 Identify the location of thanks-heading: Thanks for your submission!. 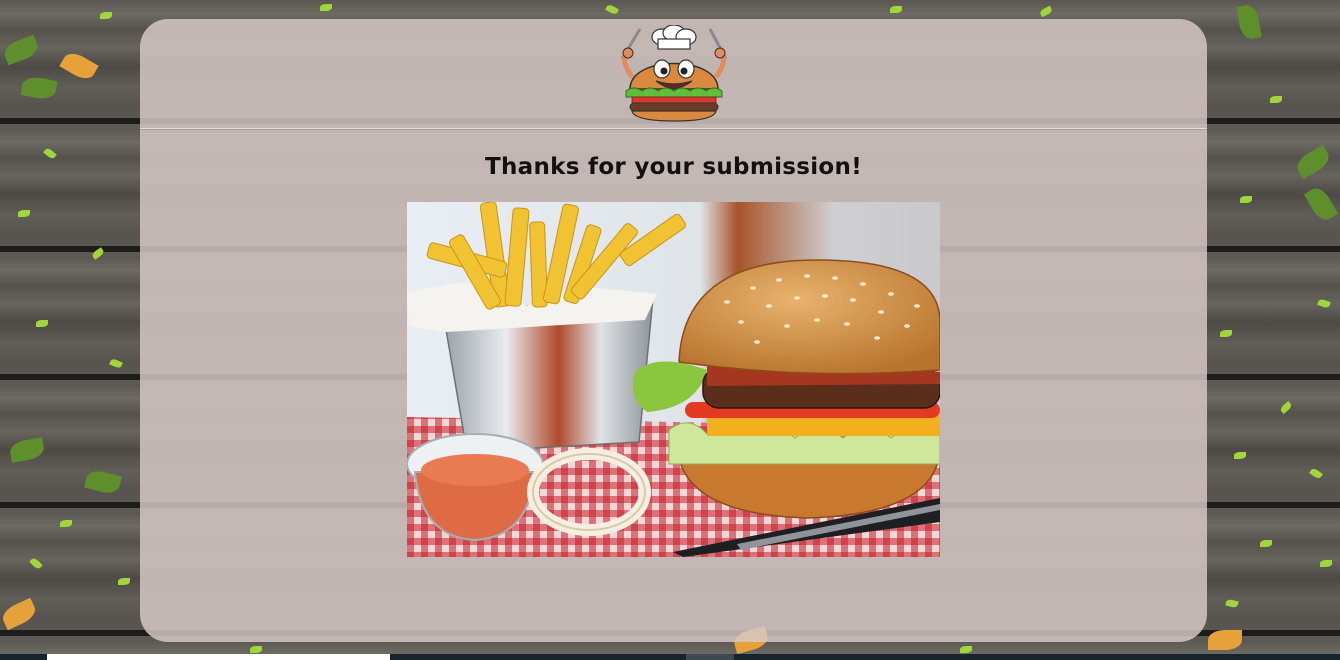
(673, 167).